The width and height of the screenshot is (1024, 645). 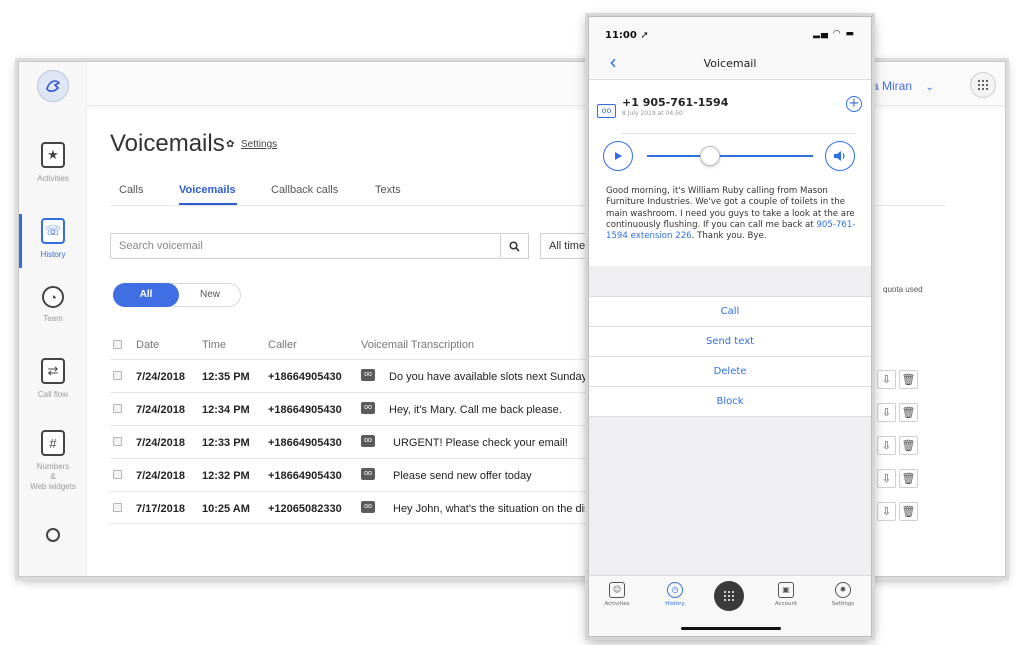 I want to click on gear-icon: ✹, so click(x=843, y=590).